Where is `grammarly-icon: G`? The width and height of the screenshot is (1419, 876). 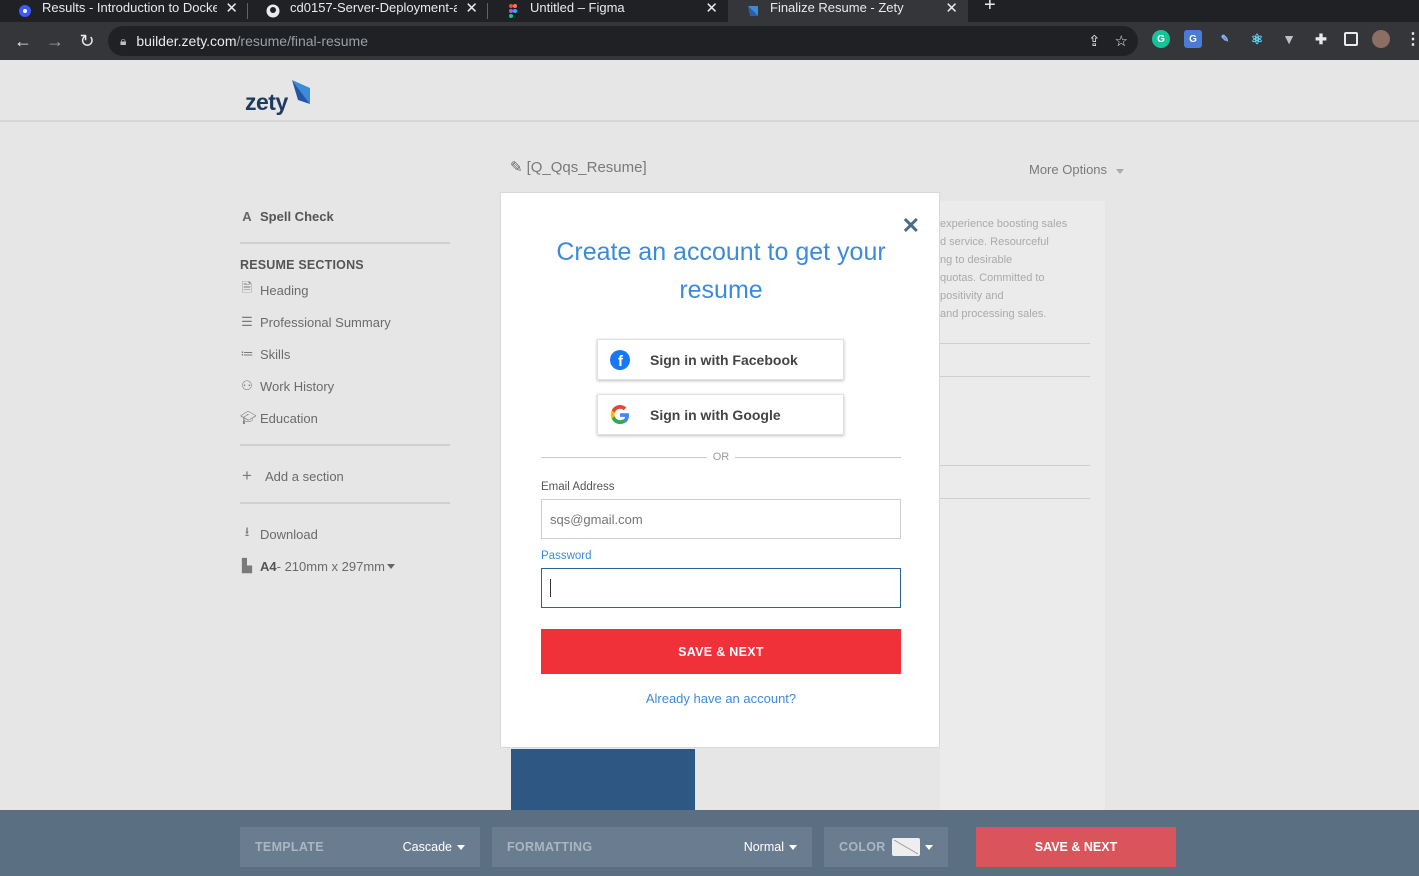 grammarly-icon: G is located at coordinates (1161, 39).